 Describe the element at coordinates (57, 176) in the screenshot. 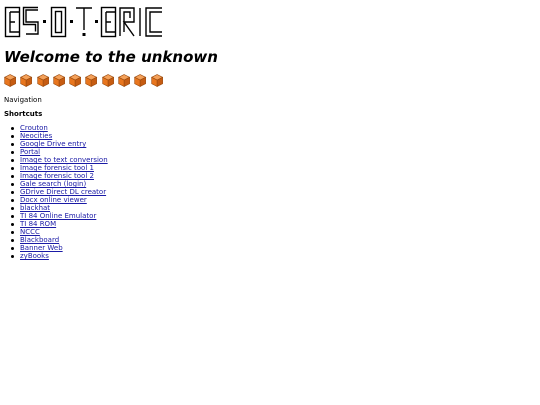

I see `shortcut-link: Image forensic tool 2` at that location.